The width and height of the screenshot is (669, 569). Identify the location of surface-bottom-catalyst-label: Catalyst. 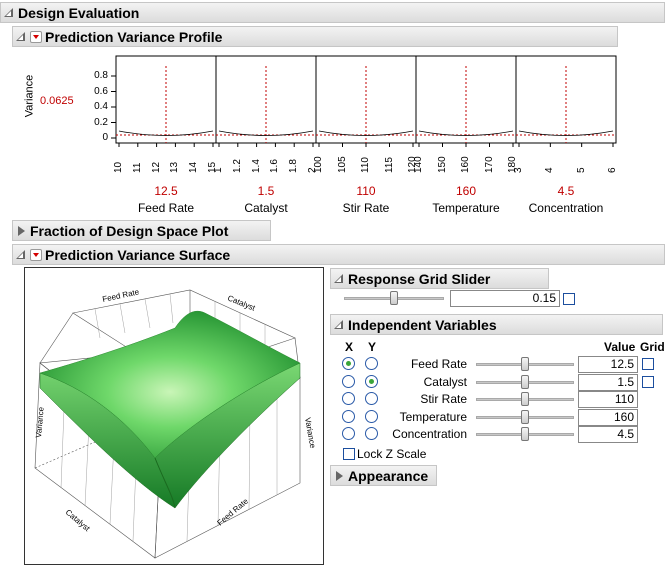
(78, 521).